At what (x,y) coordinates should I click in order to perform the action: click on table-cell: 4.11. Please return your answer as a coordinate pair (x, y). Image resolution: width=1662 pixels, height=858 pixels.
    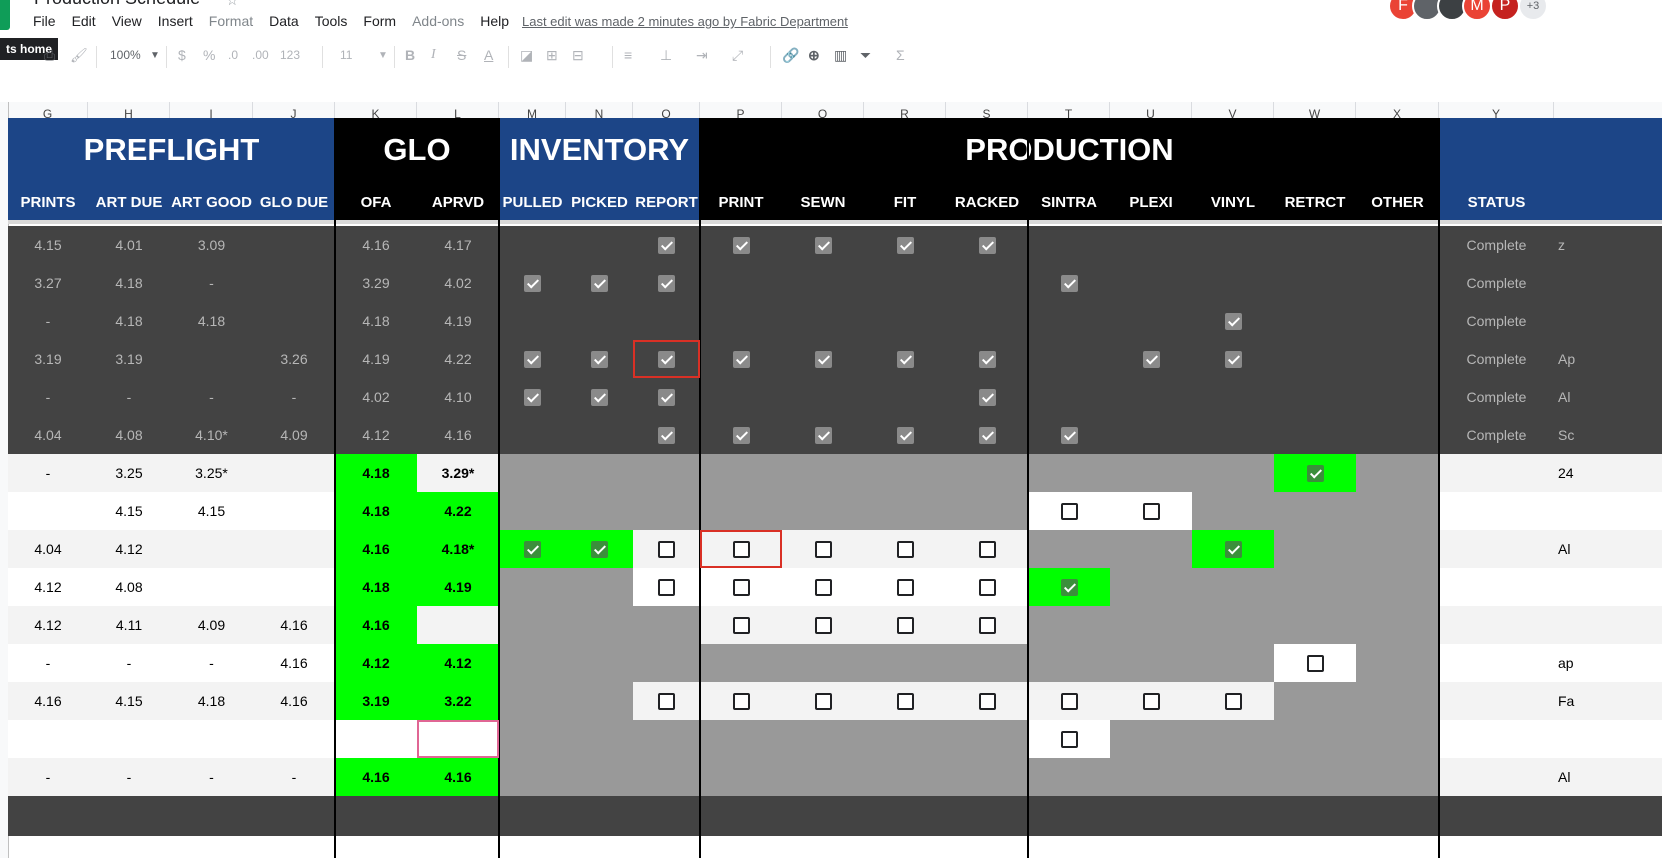
    Looking at the image, I should click on (129, 625).